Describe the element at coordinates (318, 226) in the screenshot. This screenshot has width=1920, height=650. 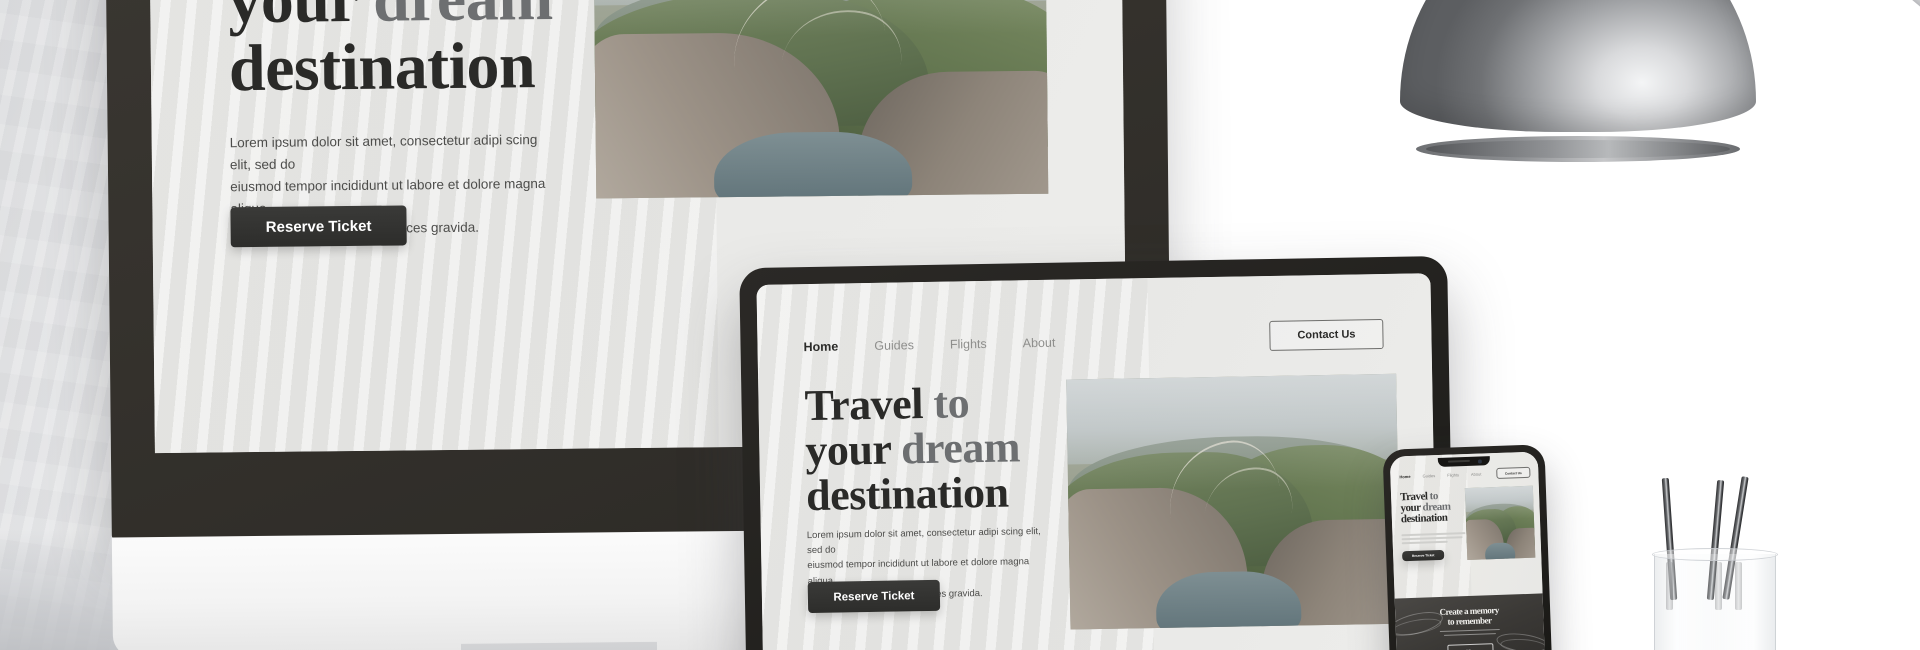
I see `reserve-ticket-button: Reserve Ticket` at that location.